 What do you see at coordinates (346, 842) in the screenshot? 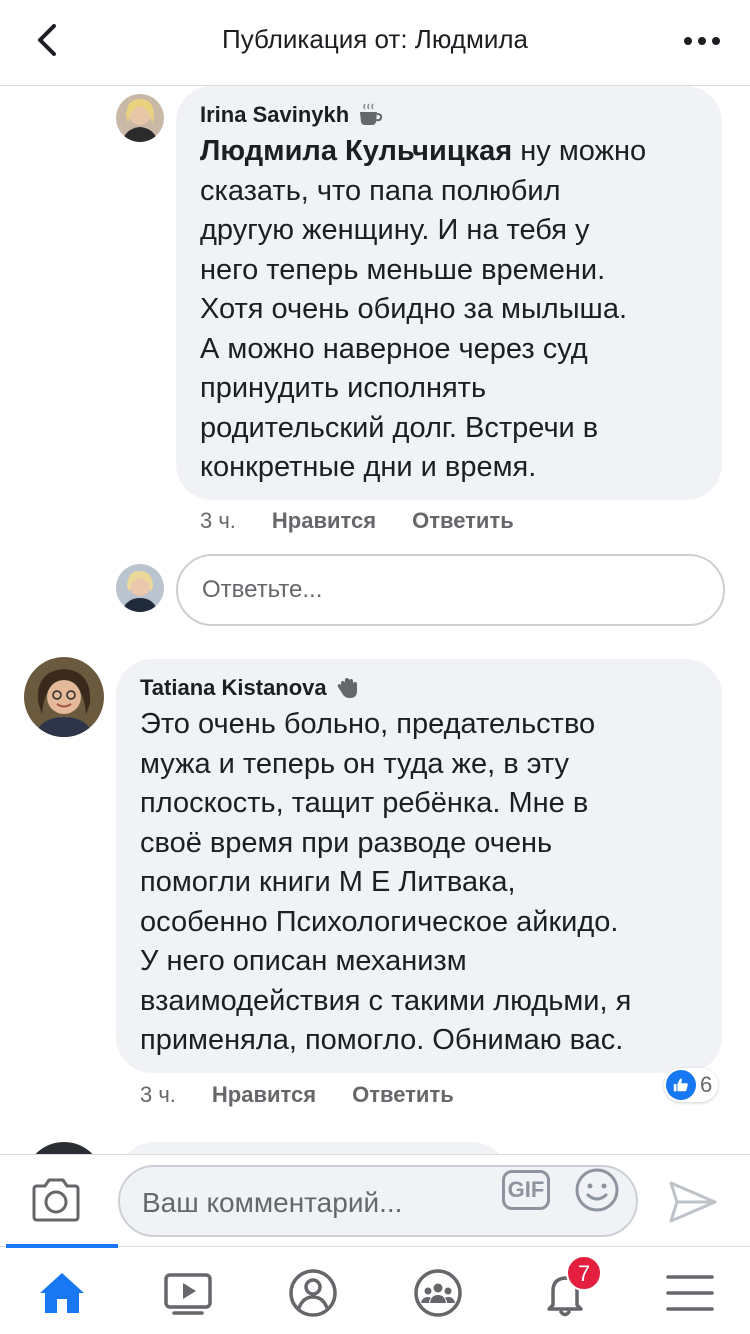
I see `comment-line: своё время при разводе очень` at bounding box center [346, 842].